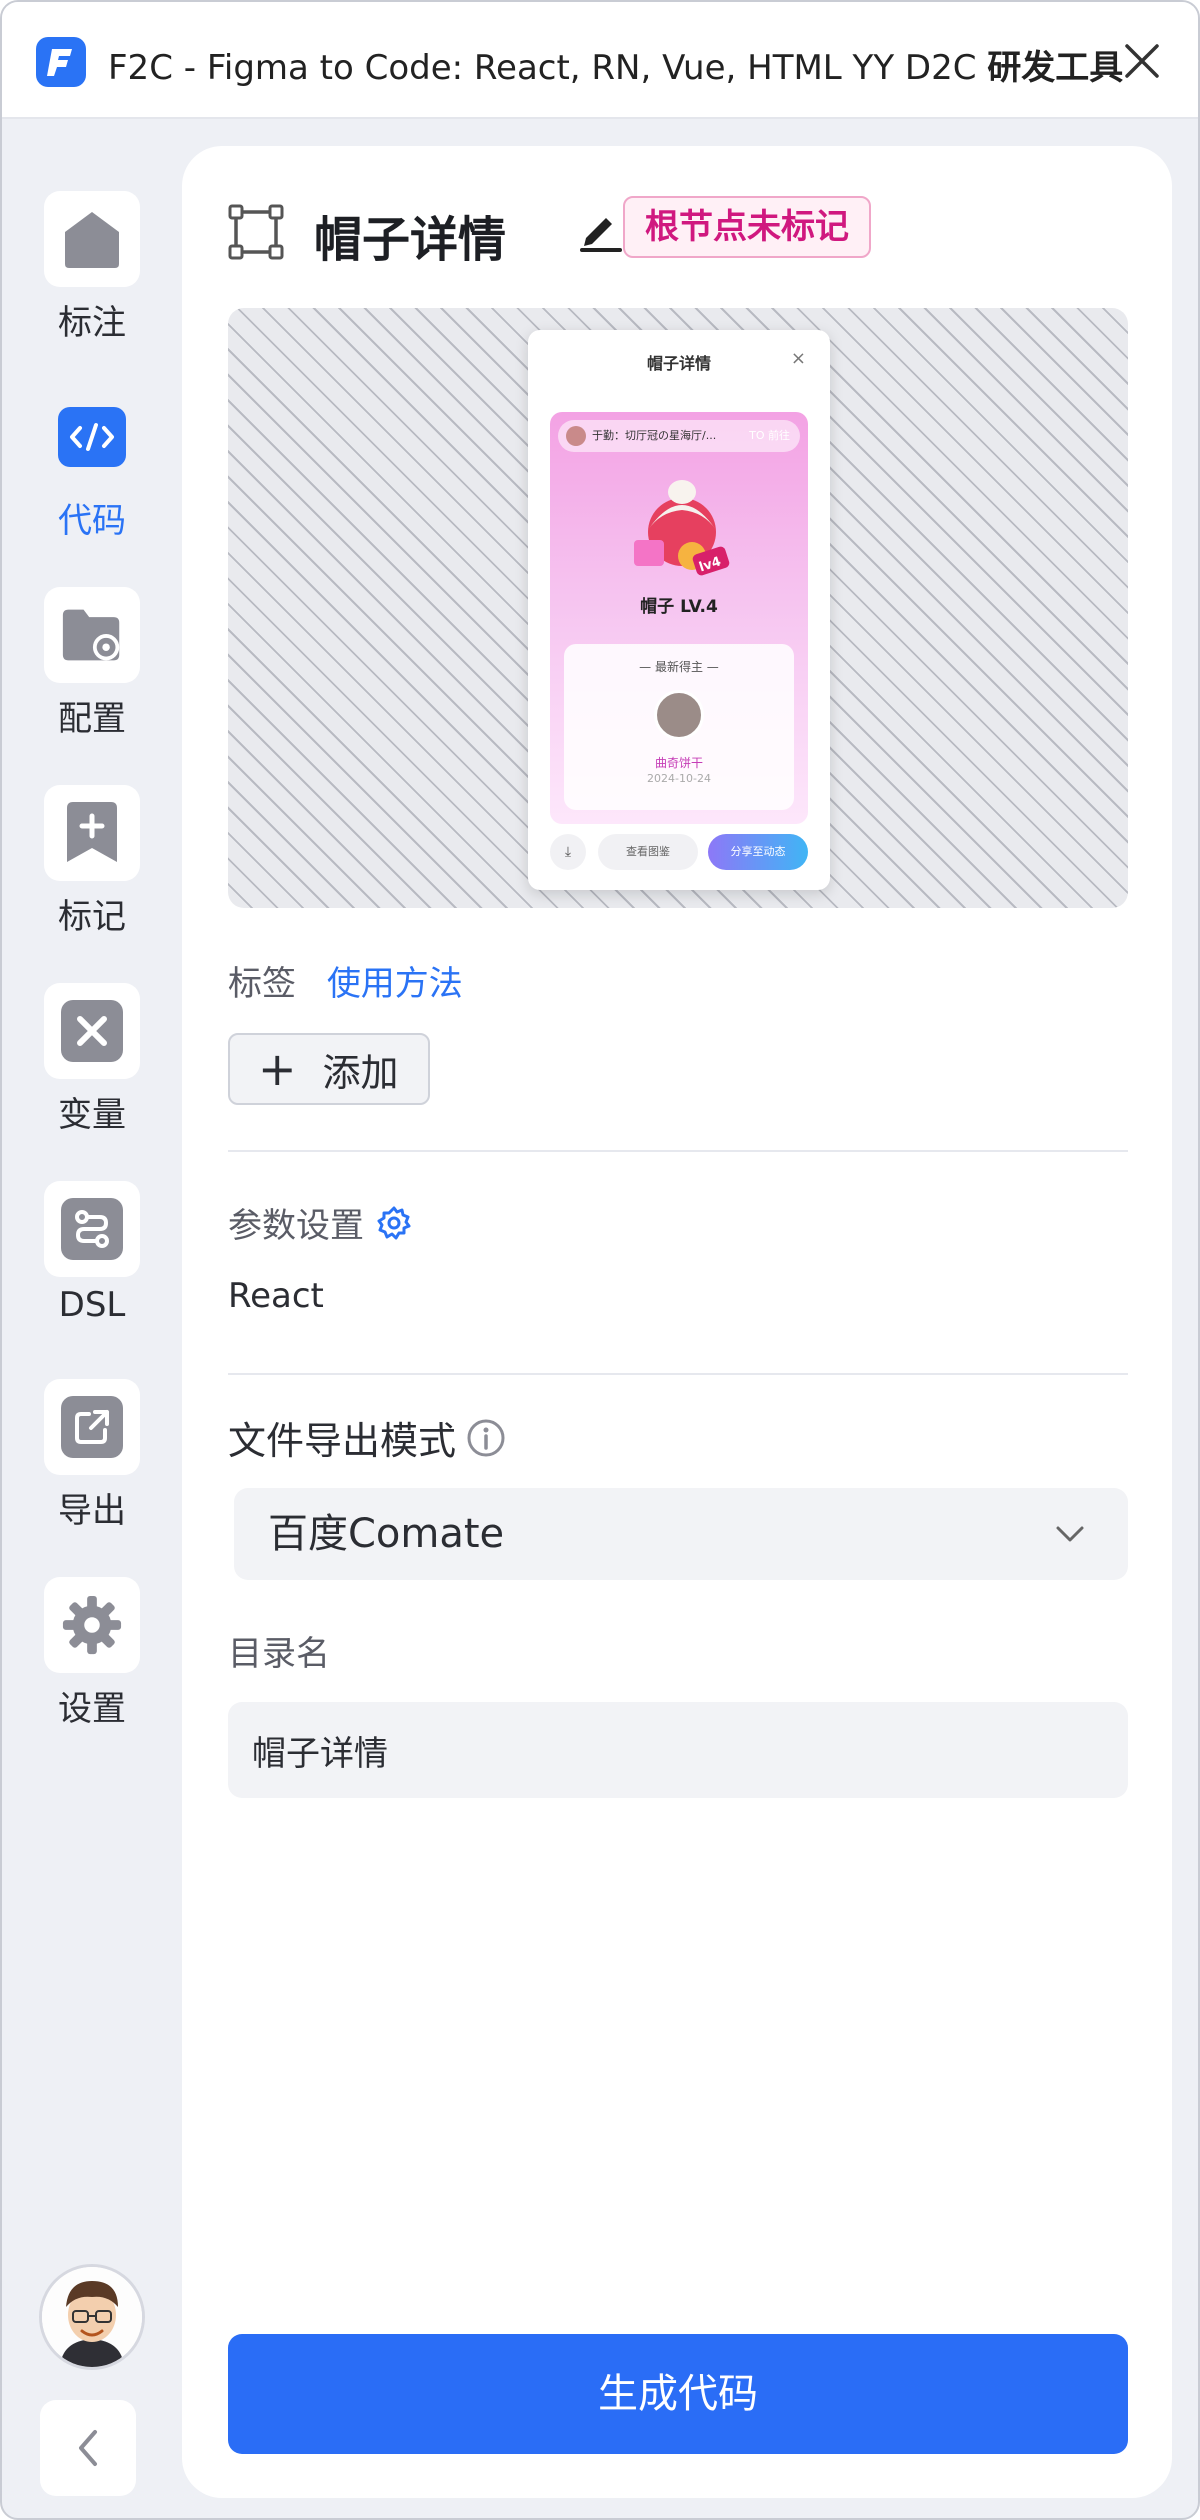 The width and height of the screenshot is (1200, 2520). What do you see at coordinates (92, 1511) in the screenshot?
I see `sidebar-item-label: 导出` at bounding box center [92, 1511].